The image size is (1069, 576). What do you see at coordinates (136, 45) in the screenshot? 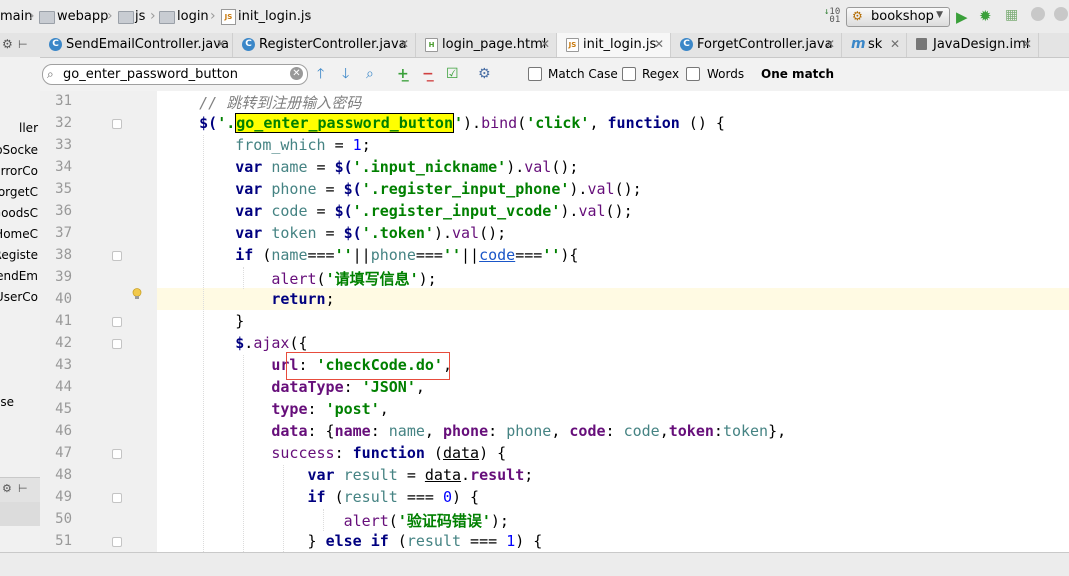
I see `tab-sendemailcontroller: C SendEmailController.java ✕` at bounding box center [136, 45].